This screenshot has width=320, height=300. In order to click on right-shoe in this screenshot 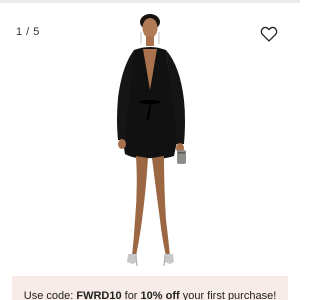, I will do `click(169, 259)`.